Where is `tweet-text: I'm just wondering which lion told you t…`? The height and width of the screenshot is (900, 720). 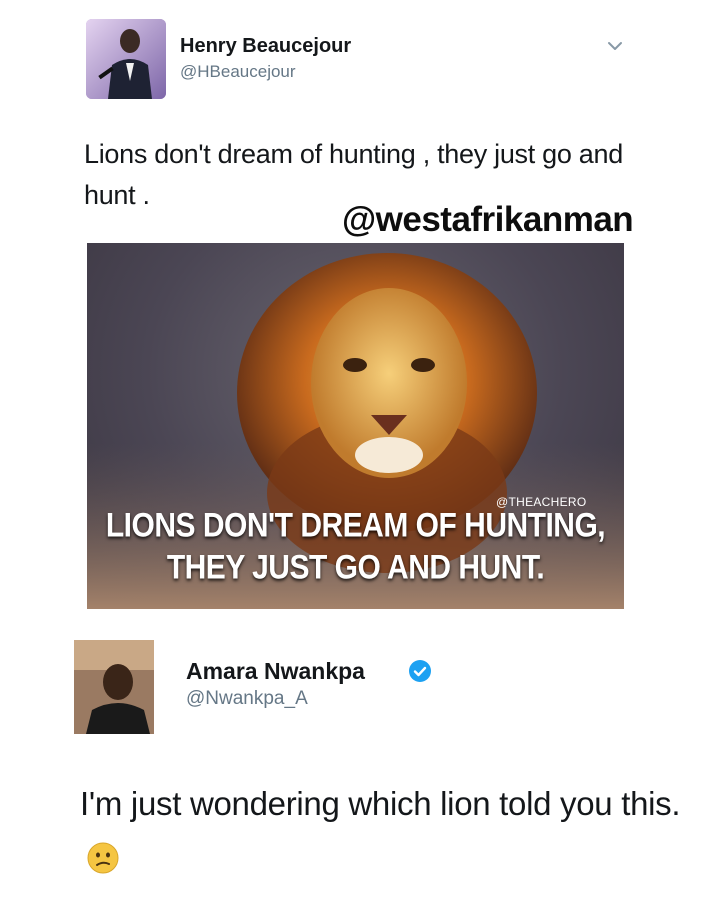 tweet-text: I'm just wondering which lion told you t… is located at coordinates (390, 831).